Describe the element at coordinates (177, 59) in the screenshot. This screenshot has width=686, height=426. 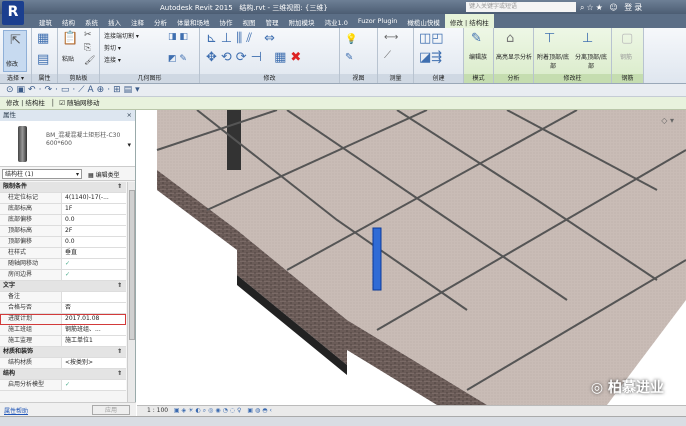
I see `paint-icon: ◩ ✎` at that location.